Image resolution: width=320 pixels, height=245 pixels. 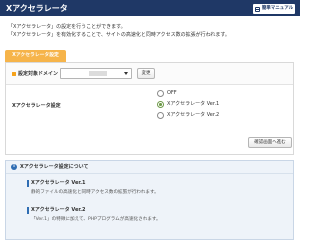 I want to click on domain-select, so click(x=96, y=73).